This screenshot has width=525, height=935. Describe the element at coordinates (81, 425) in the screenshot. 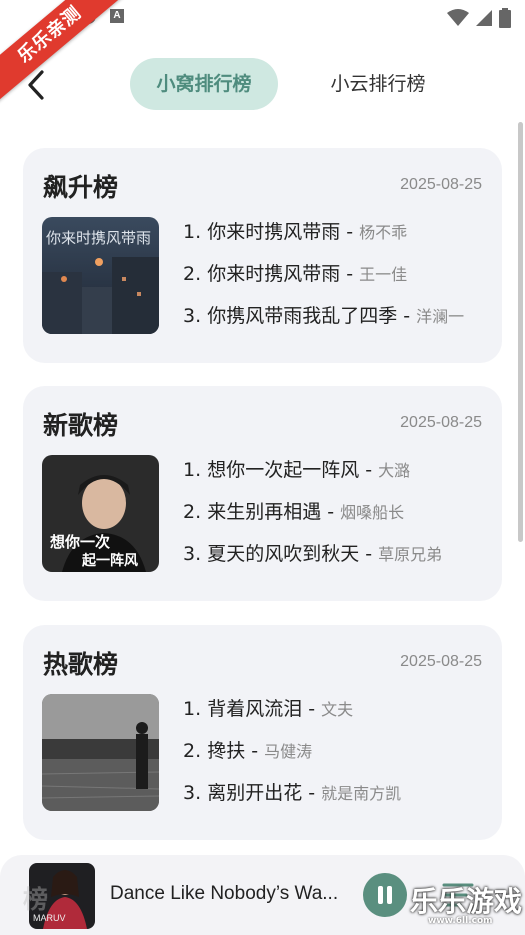

I see `card-title: 新歌榜` at that location.